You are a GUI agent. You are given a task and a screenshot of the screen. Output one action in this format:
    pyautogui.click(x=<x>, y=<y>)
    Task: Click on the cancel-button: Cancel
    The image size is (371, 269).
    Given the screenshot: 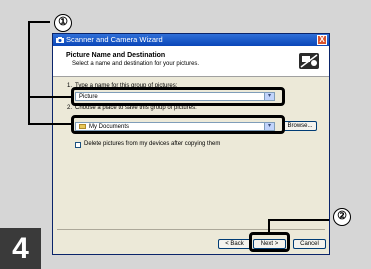 What is the action you would take?
    pyautogui.click(x=309, y=244)
    